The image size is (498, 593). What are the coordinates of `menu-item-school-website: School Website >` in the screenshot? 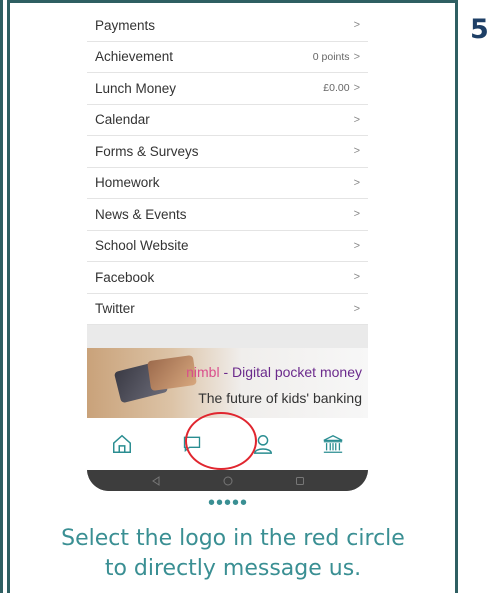 It's located at (227, 246).